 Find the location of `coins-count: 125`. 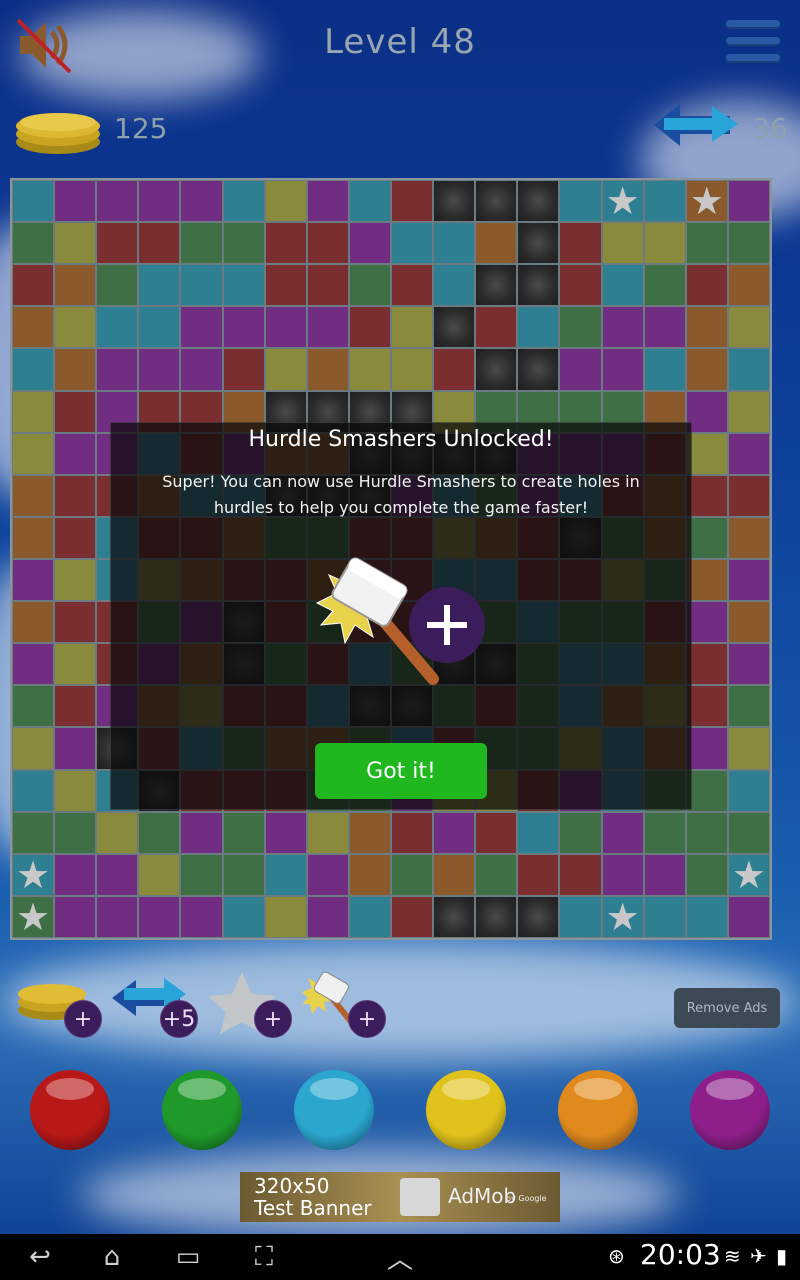

coins-count: 125 is located at coordinates (141, 128).